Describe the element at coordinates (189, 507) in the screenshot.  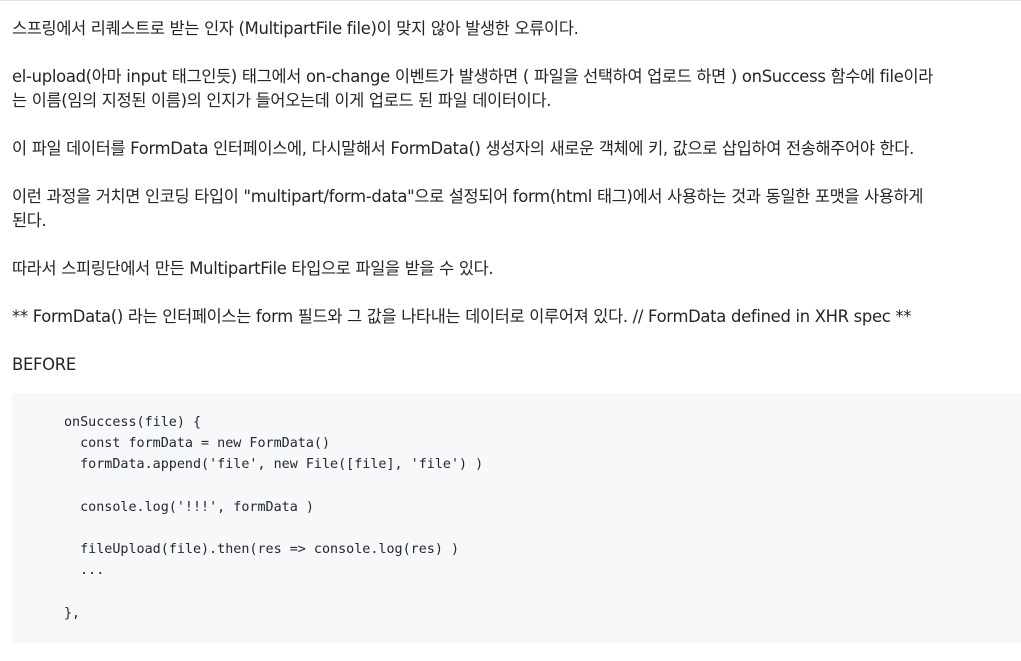
I see `code-line: console.log('!!!', formData )` at that location.